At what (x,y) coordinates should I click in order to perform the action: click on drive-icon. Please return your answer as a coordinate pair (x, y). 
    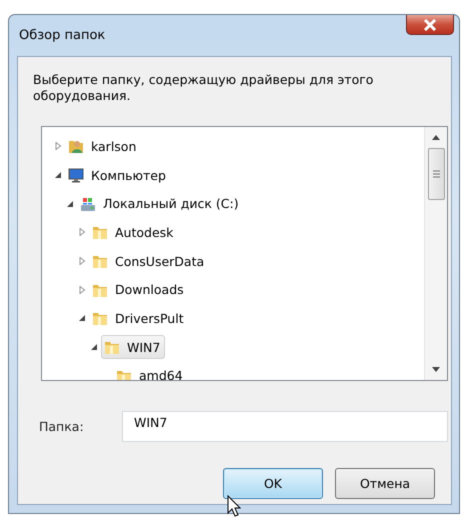
    Looking at the image, I should click on (88, 204).